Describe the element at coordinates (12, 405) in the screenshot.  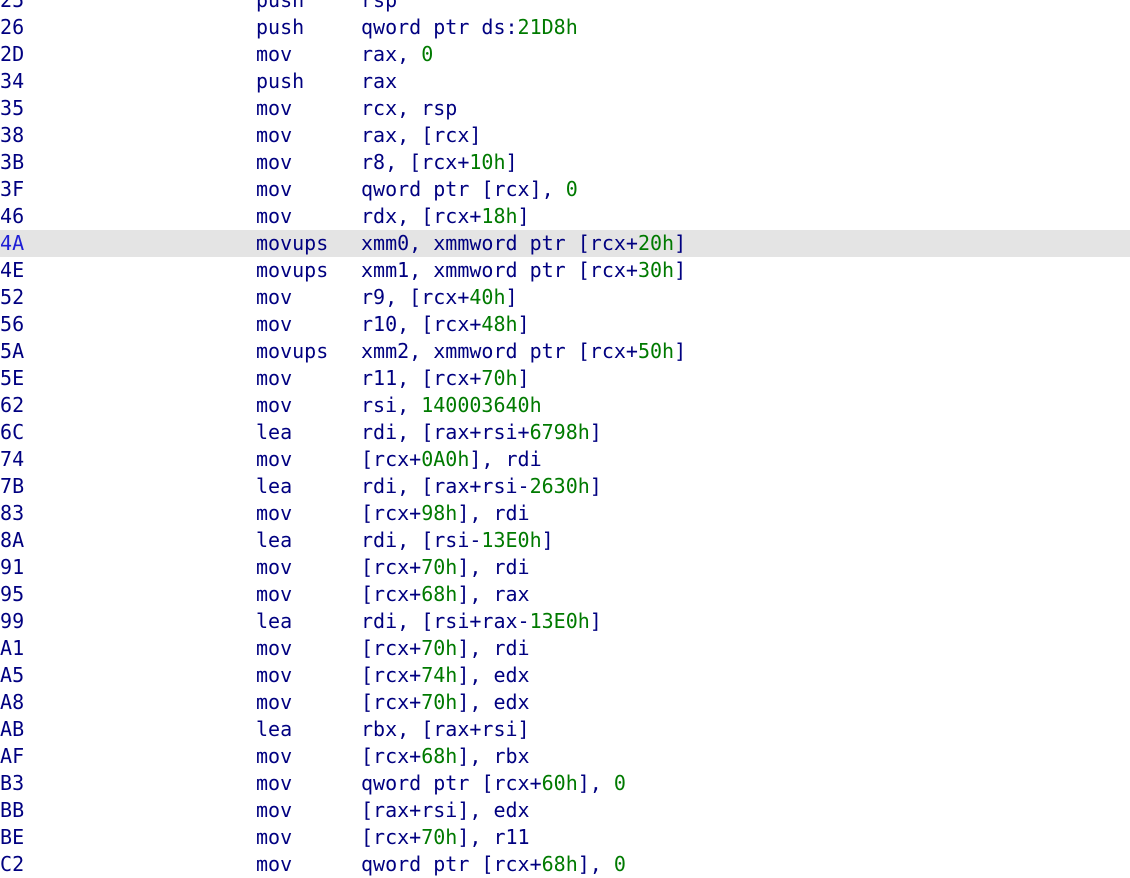
I see `address-label: 062` at that location.